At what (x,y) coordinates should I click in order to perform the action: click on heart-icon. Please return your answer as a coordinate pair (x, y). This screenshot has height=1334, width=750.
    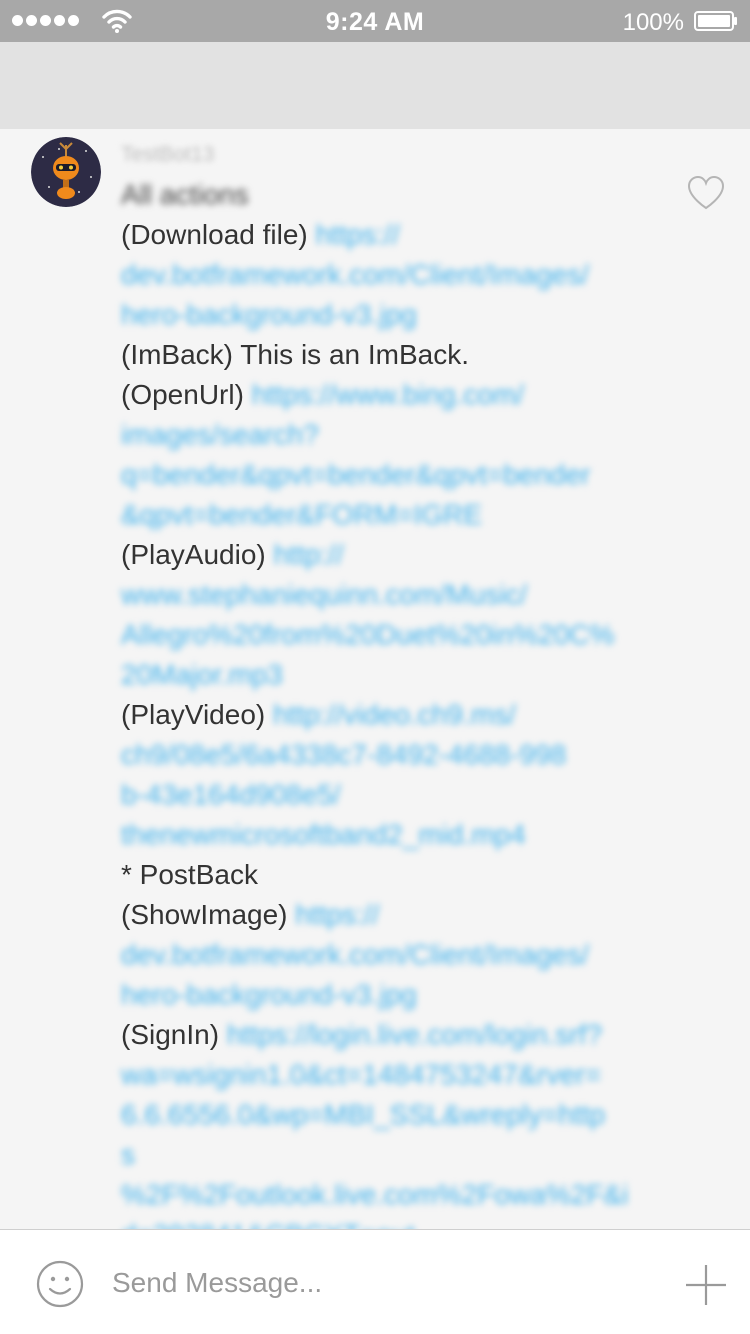
    Looking at the image, I should click on (706, 193).